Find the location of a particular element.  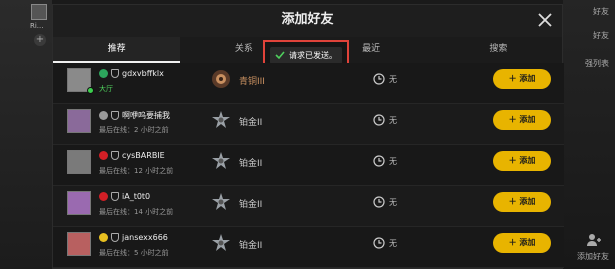

check-icon is located at coordinates (280, 55).